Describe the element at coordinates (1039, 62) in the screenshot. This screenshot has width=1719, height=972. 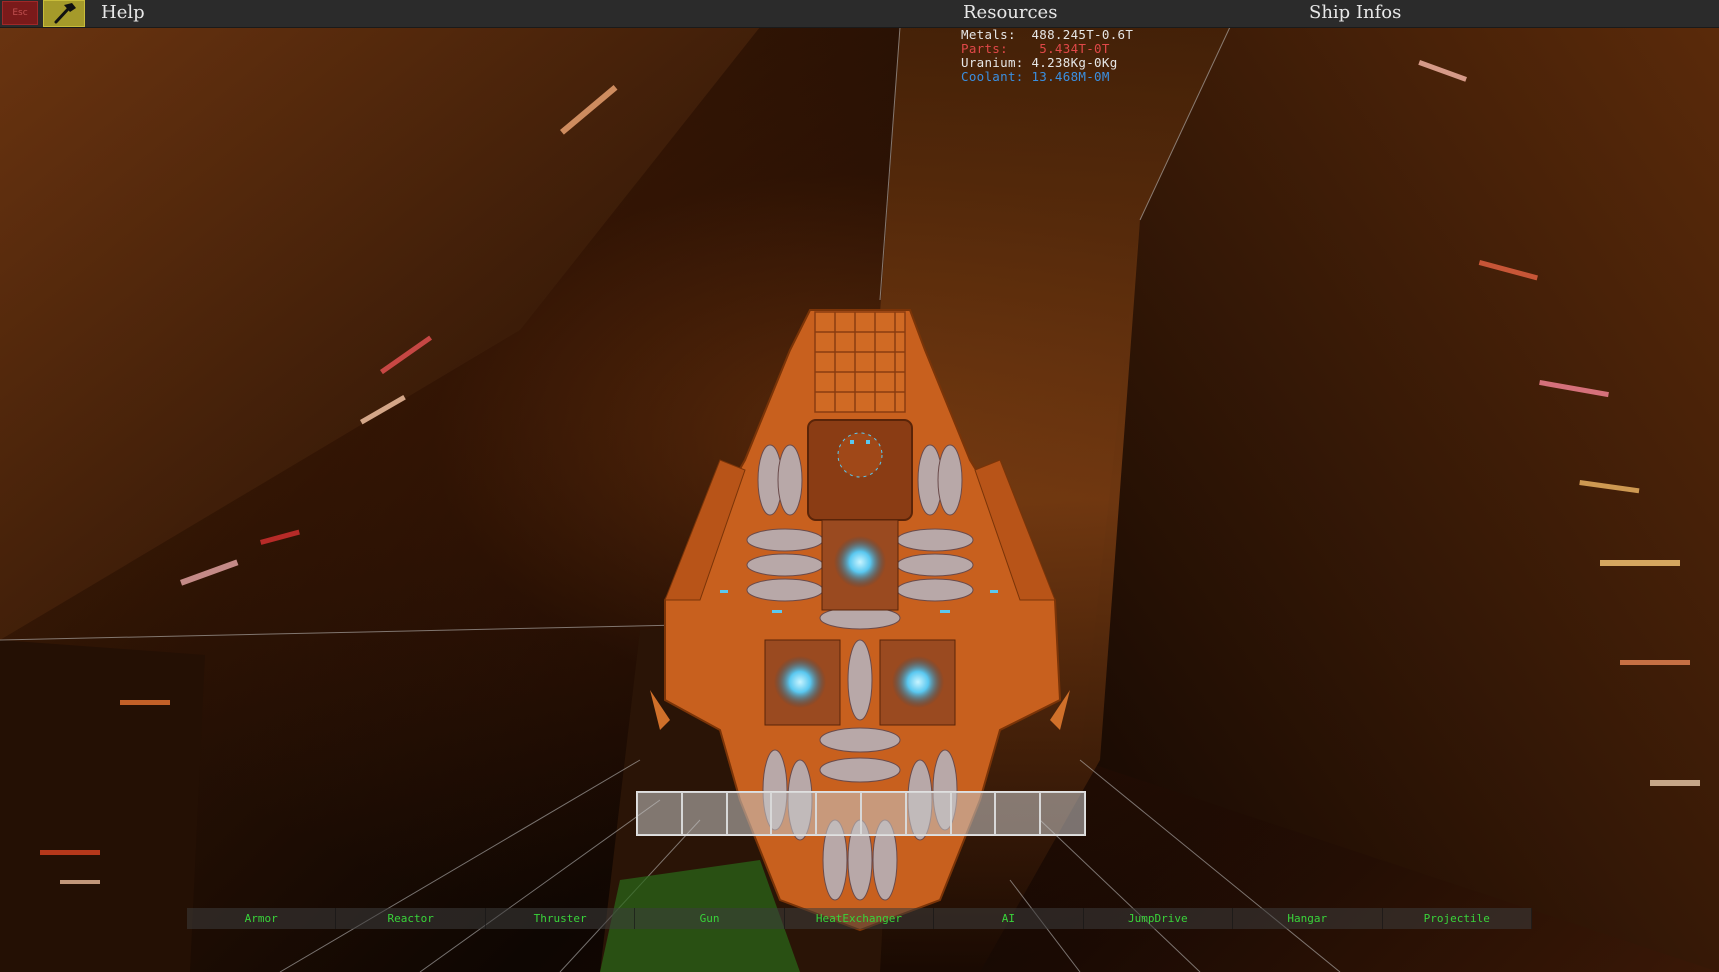
I see `resource-uranium: Uranium: 4.238Kg-0Kg` at that location.